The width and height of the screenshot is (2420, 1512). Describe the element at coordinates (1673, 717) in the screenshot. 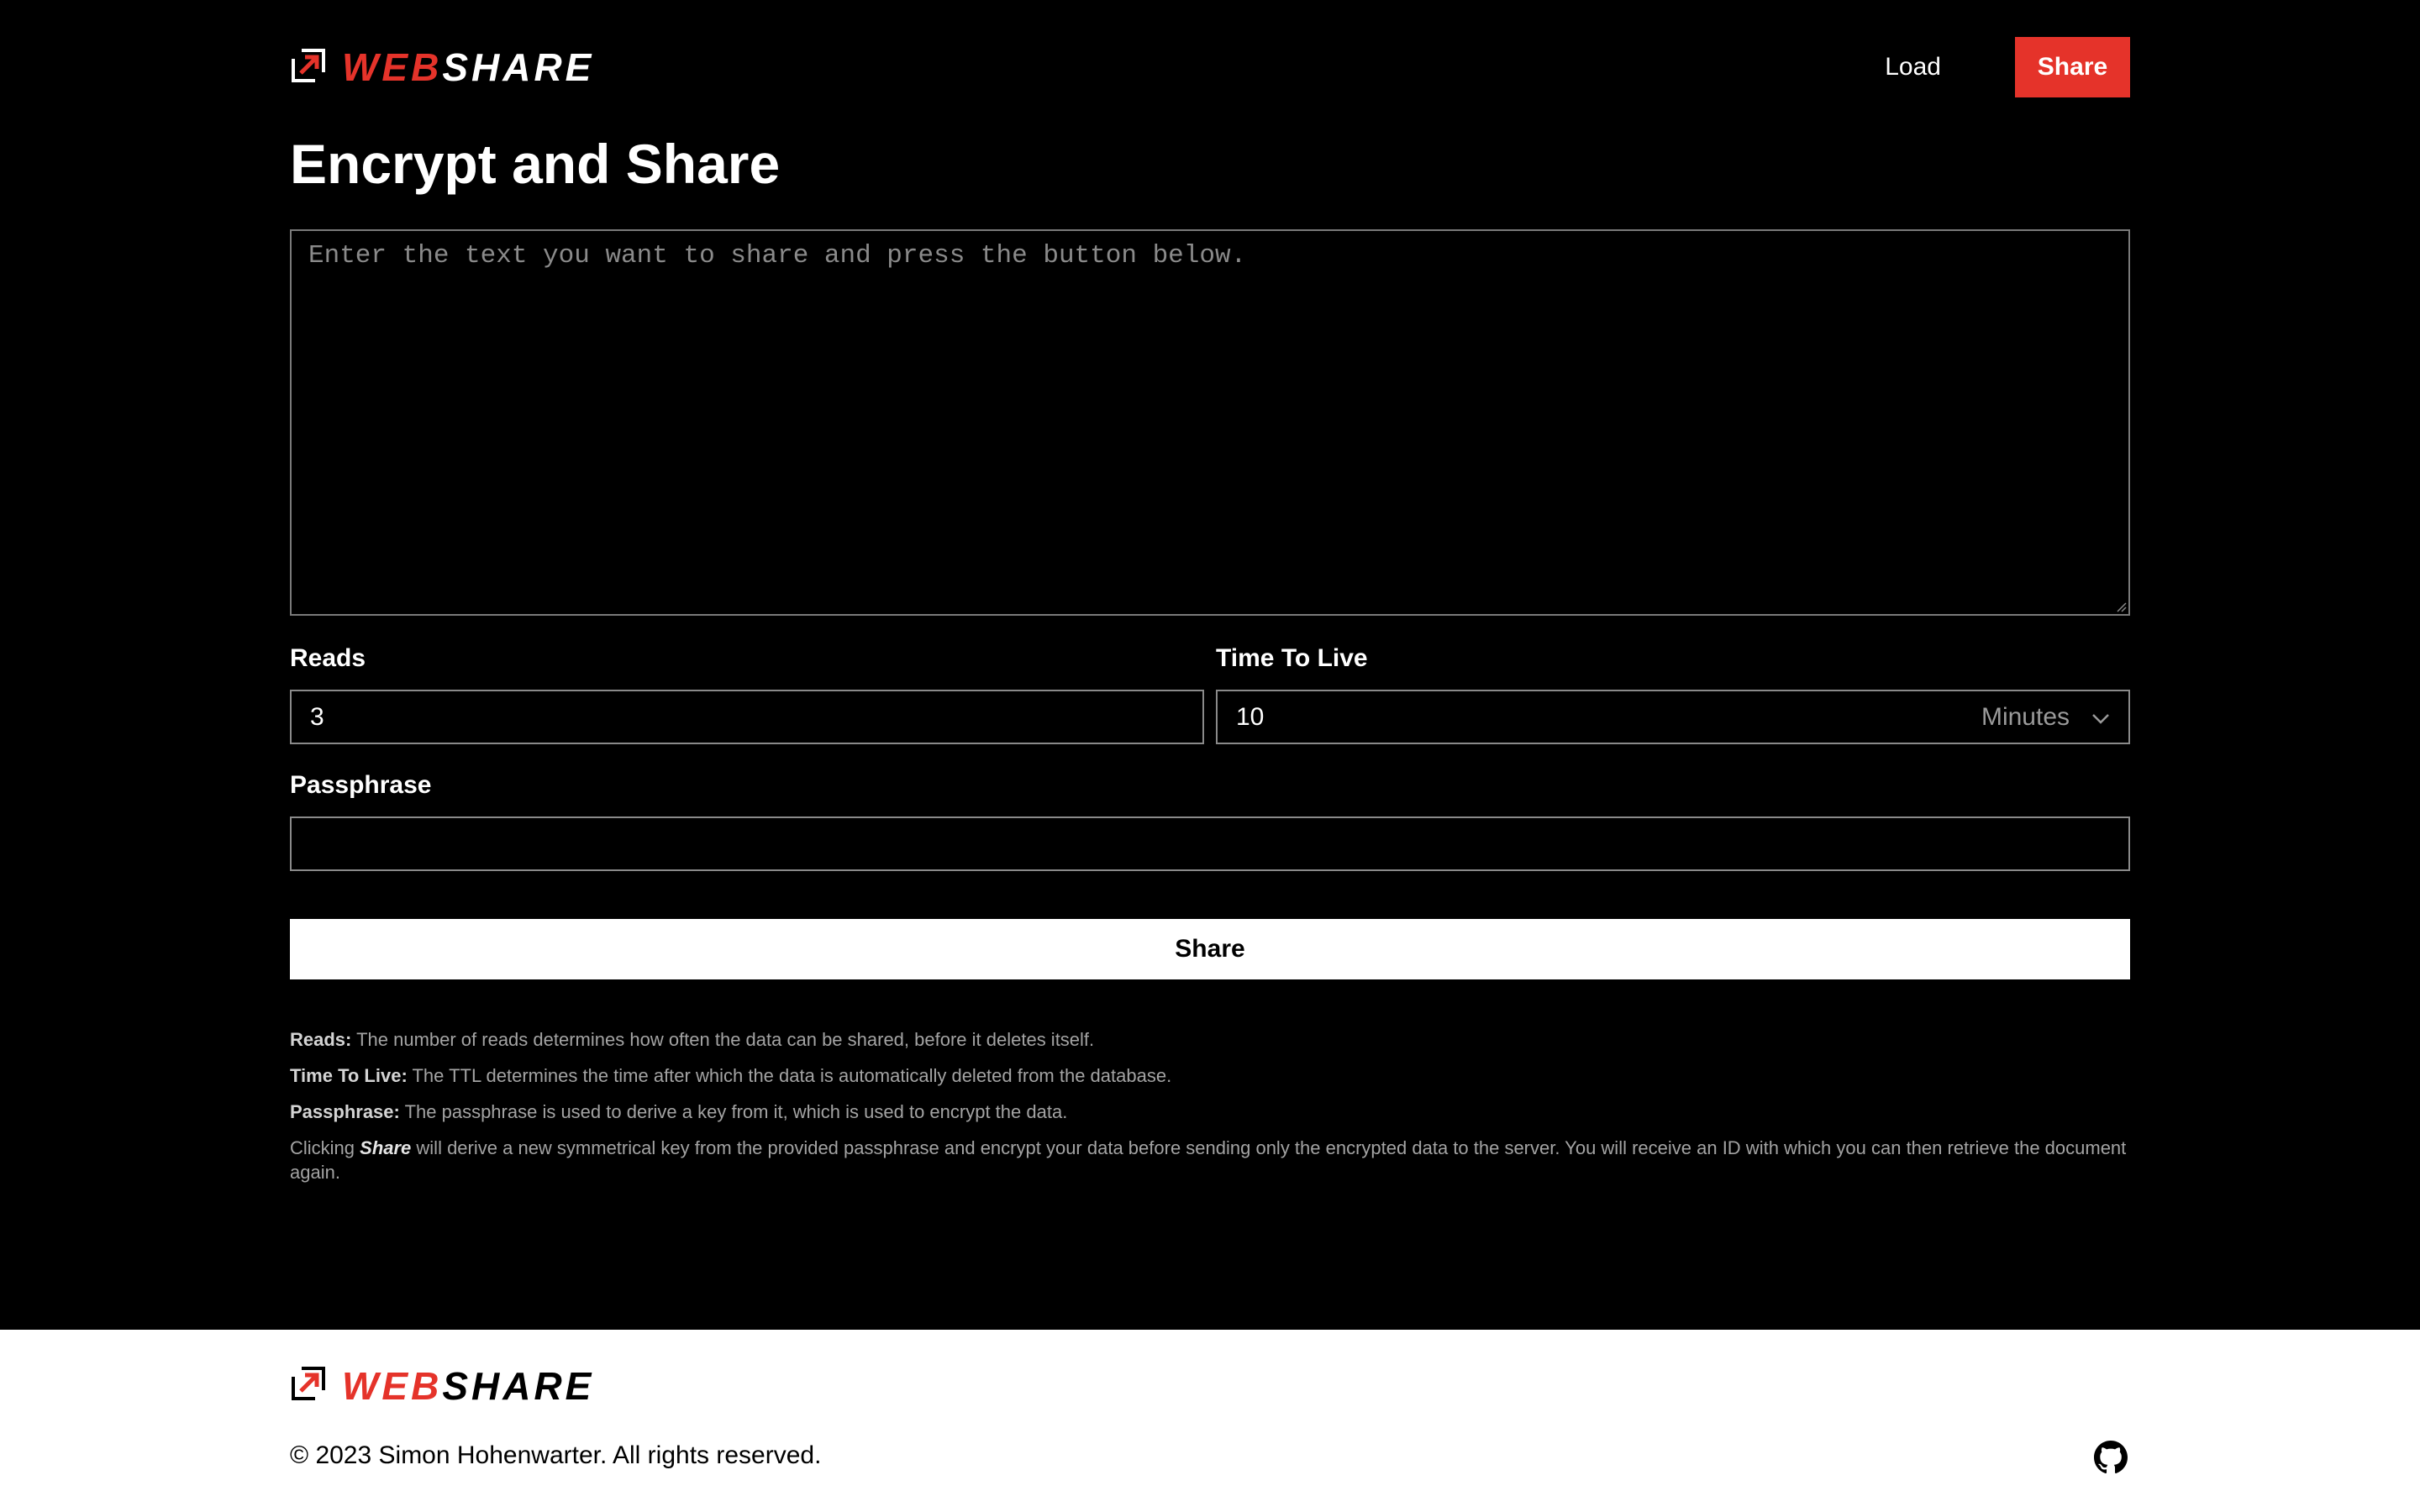

I see `ttl-input: 10 Minutes` at that location.